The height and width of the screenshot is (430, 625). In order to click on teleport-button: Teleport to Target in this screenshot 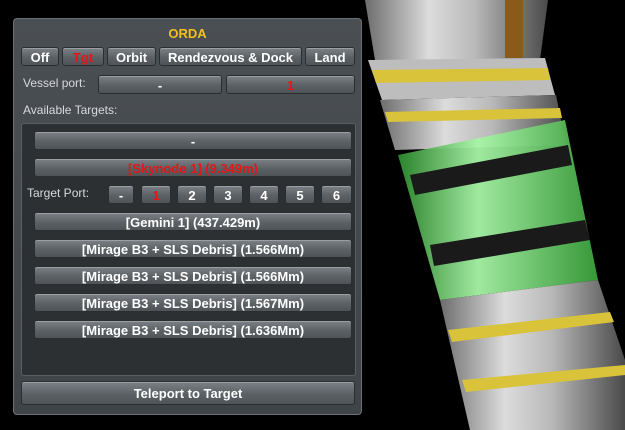, I will do `click(188, 393)`.